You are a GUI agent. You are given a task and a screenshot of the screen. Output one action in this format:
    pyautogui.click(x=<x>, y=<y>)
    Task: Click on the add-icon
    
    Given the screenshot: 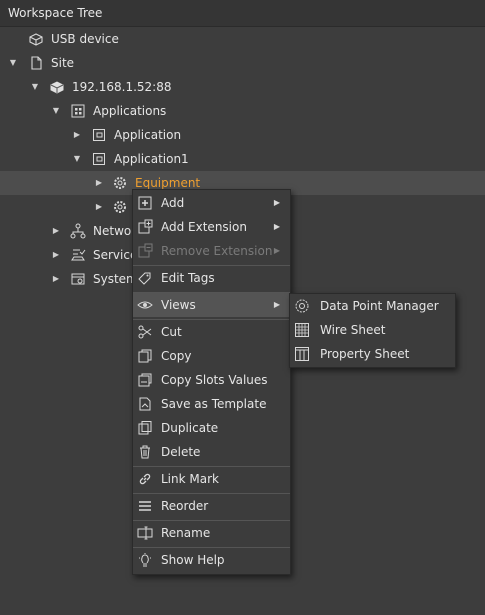 What is the action you would take?
    pyautogui.click(x=145, y=203)
    